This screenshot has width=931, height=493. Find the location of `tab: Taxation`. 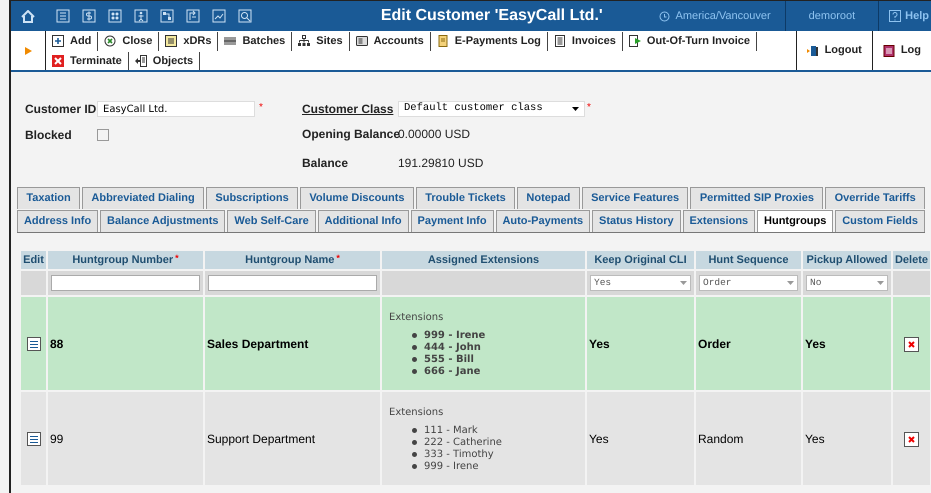

tab: Taxation is located at coordinates (48, 198).